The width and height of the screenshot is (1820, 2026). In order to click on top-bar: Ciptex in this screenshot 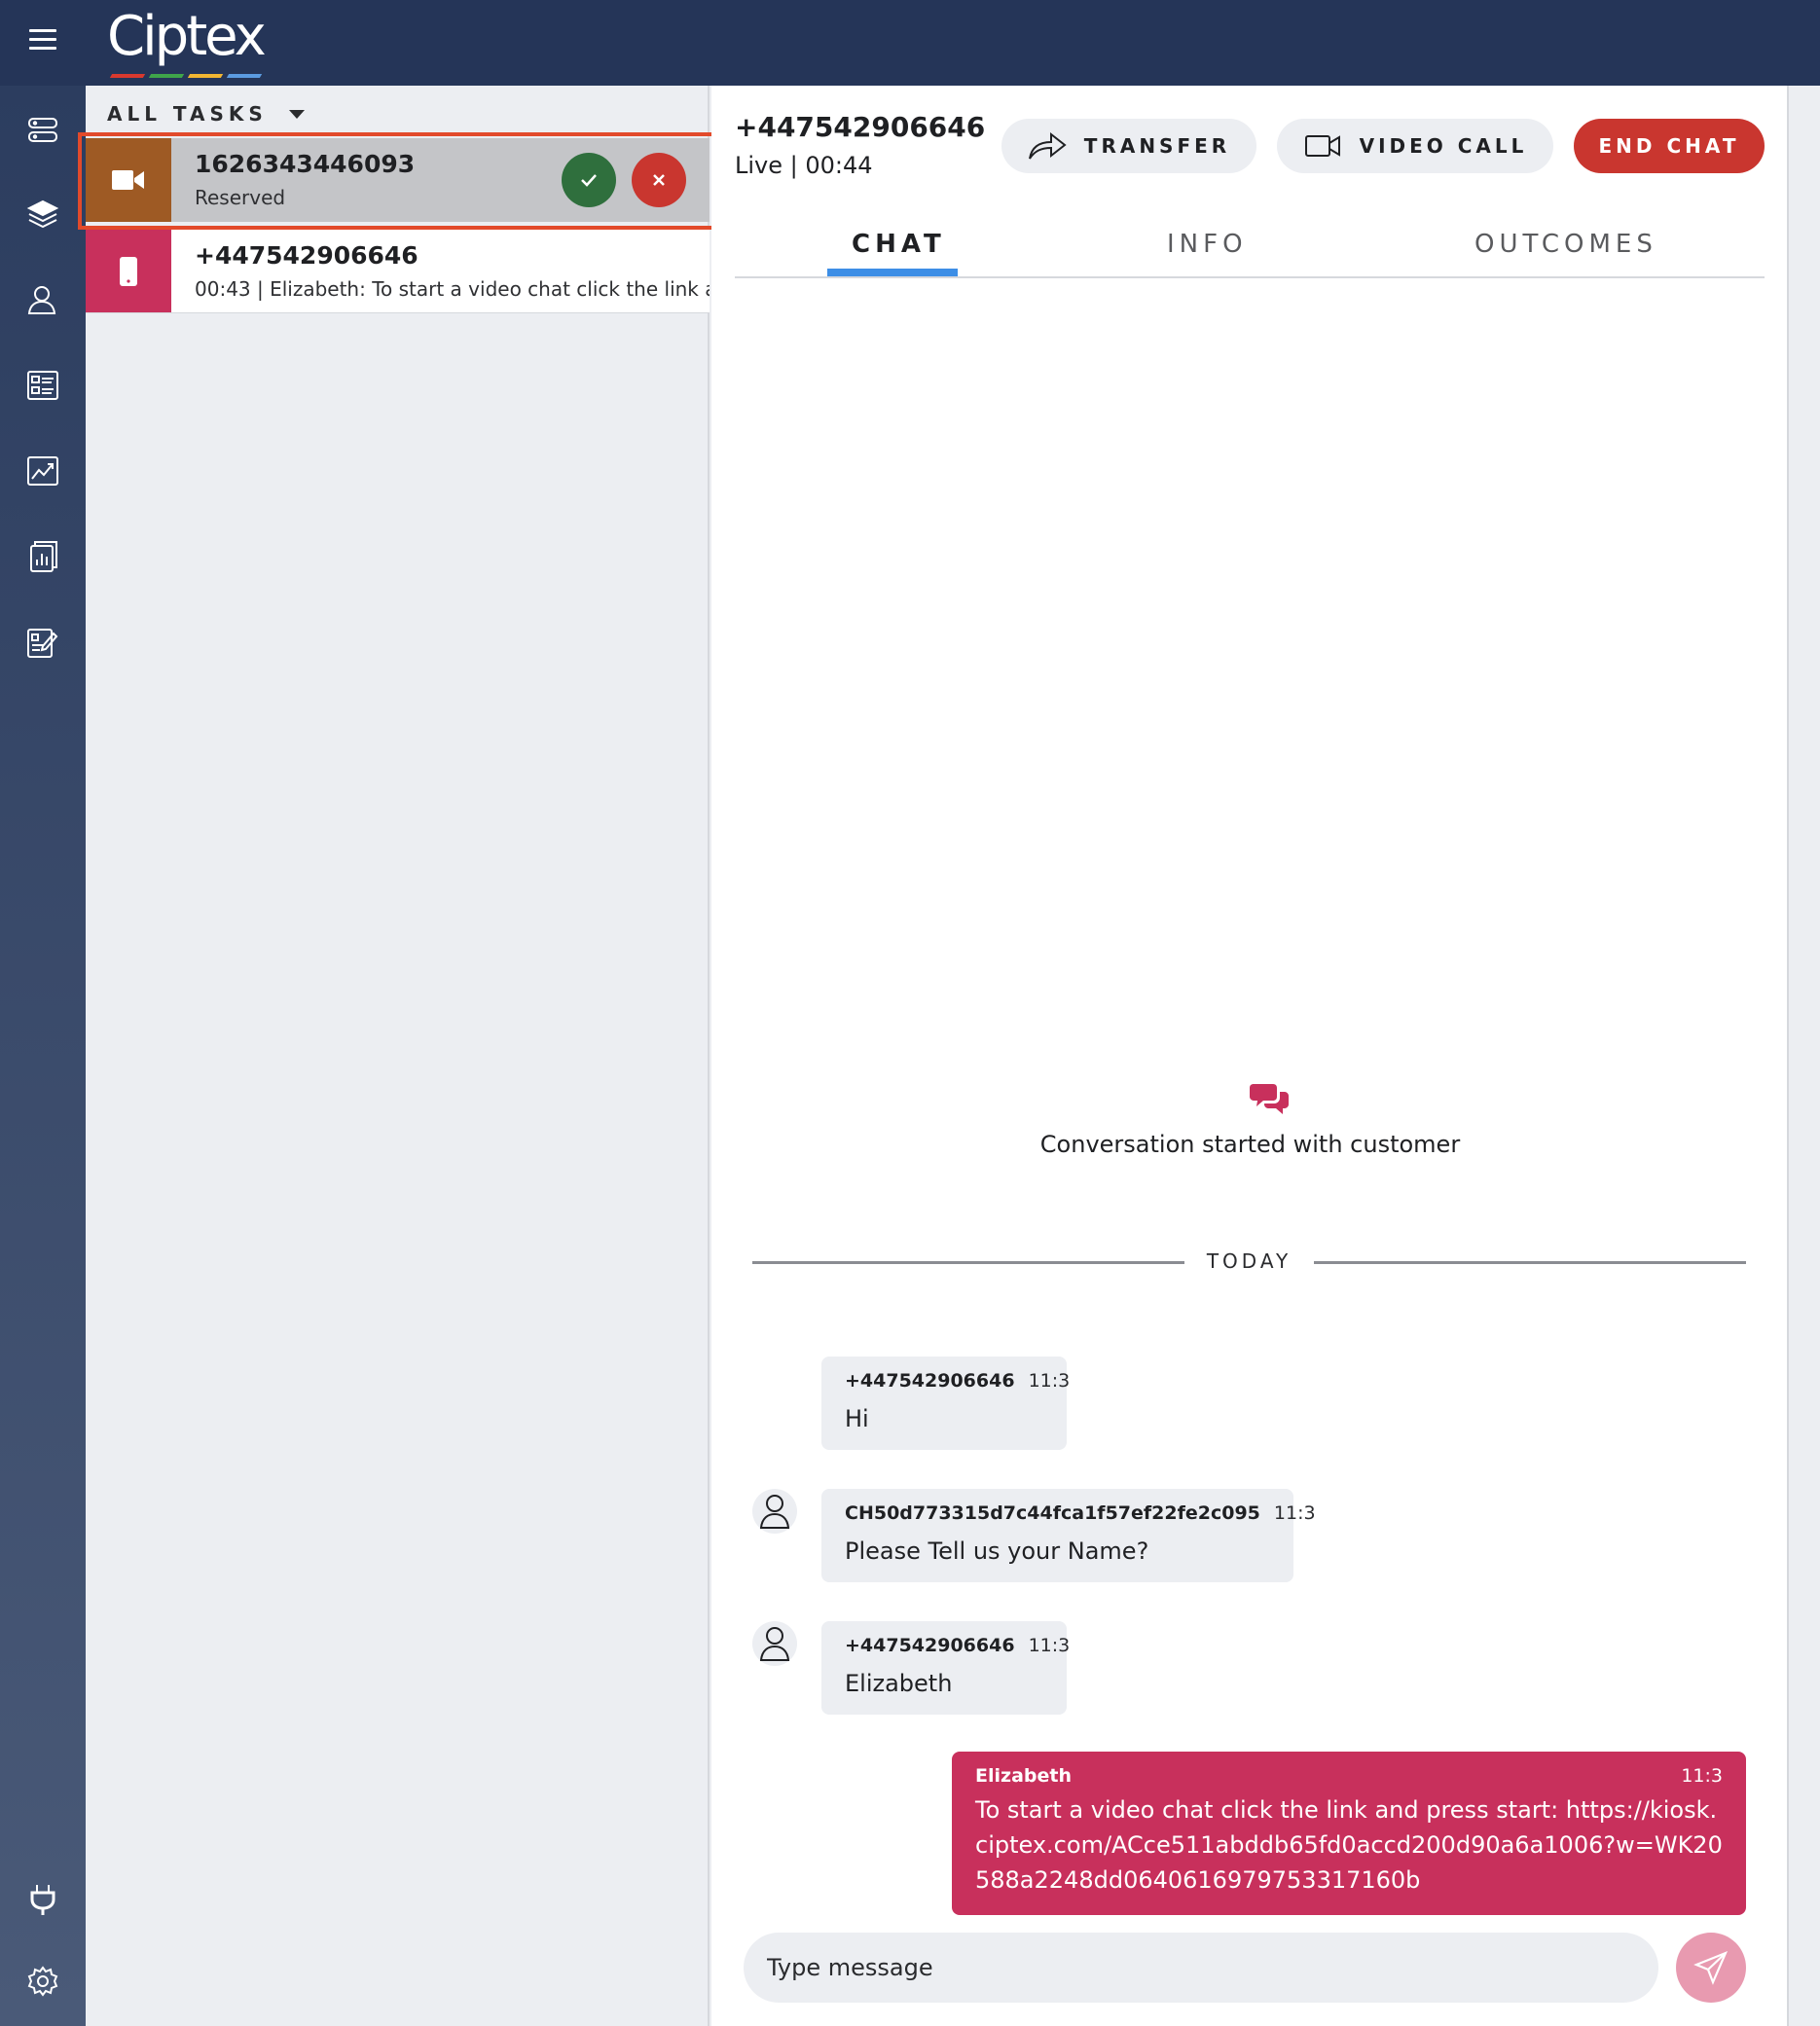, I will do `click(910, 43)`.